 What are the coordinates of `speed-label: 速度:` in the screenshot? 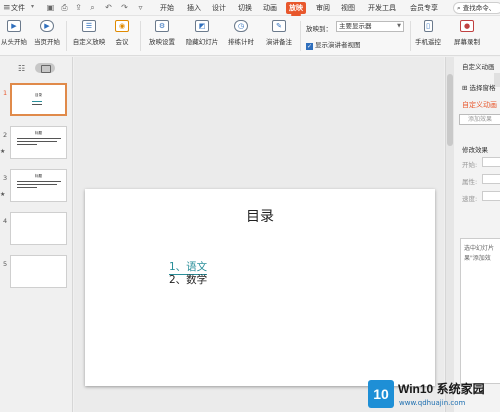 It's located at (470, 199).